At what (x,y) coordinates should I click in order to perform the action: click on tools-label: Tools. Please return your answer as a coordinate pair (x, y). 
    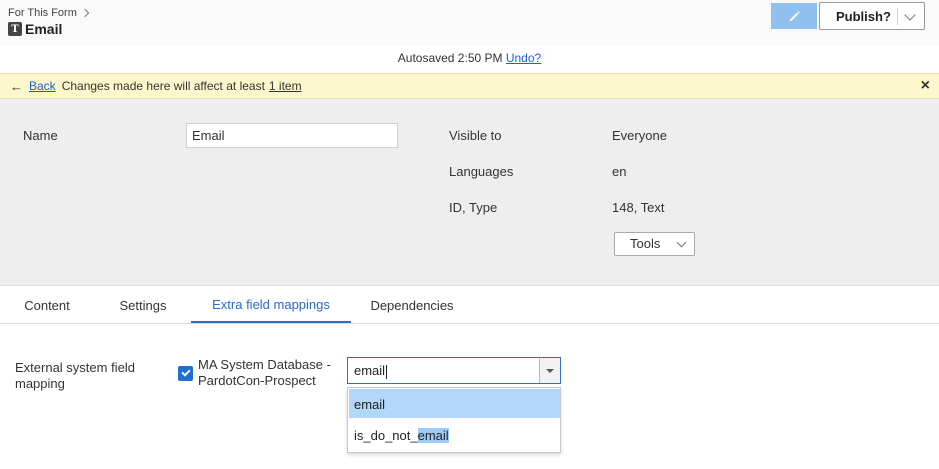
    Looking at the image, I should click on (645, 243).